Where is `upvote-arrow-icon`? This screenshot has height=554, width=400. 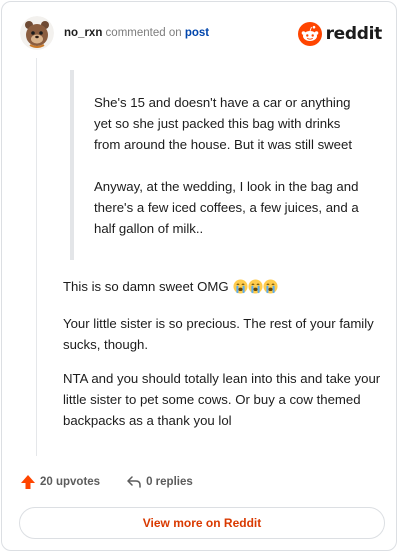
upvote-arrow-icon is located at coordinates (28, 482).